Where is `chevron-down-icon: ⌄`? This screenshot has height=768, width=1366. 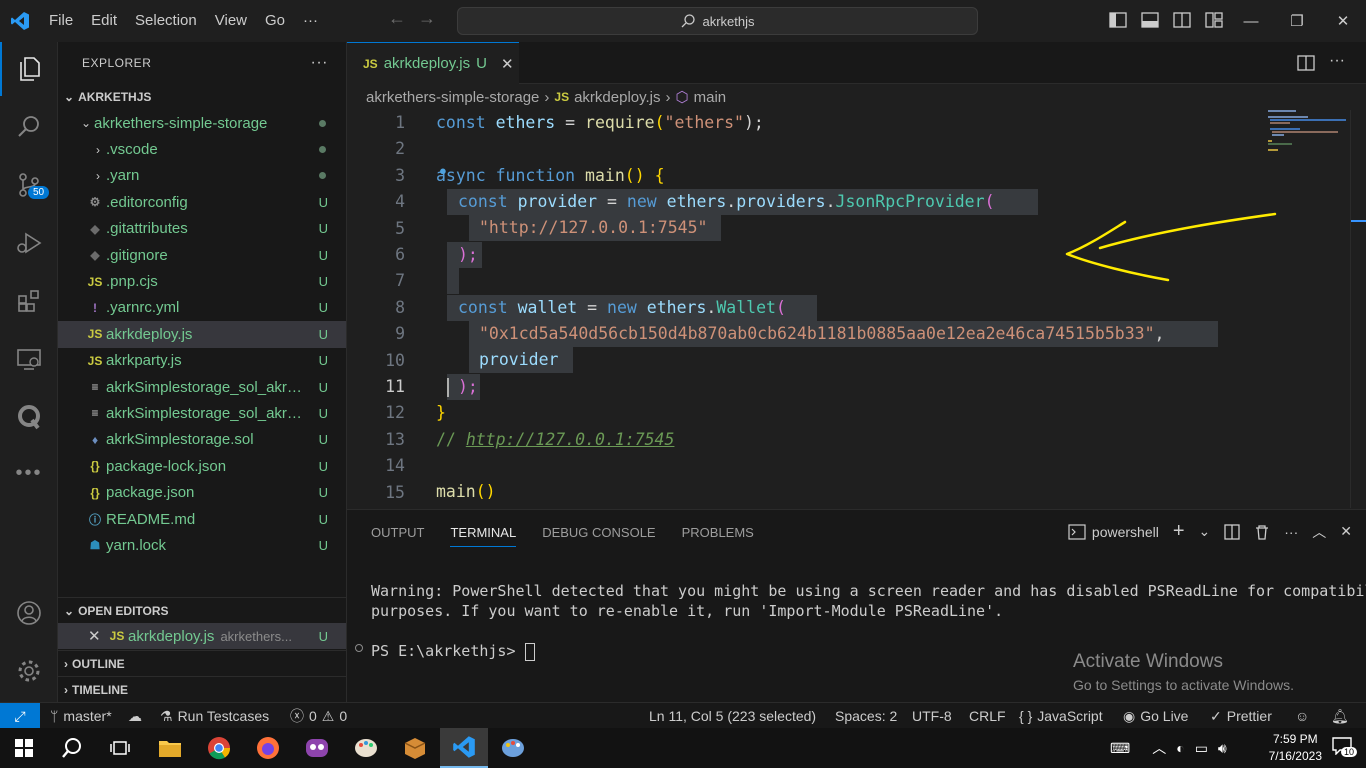
chevron-down-icon: ⌄ is located at coordinates (1205, 531).